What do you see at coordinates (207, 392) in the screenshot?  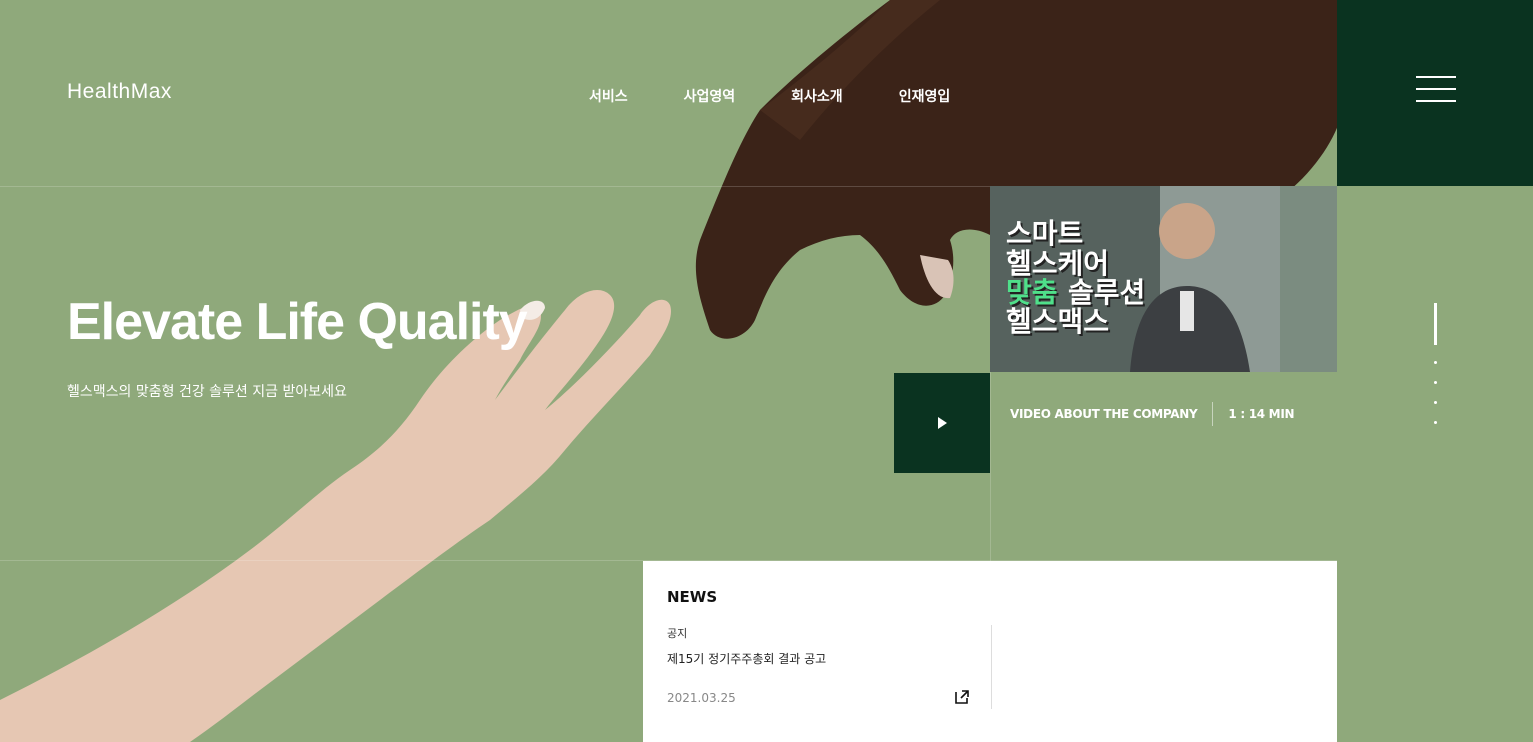 I see `hero-subtitle: 헬스맥스의 맞춤형 건강 솔루션 지금 받아보세요` at bounding box center [207, 392].